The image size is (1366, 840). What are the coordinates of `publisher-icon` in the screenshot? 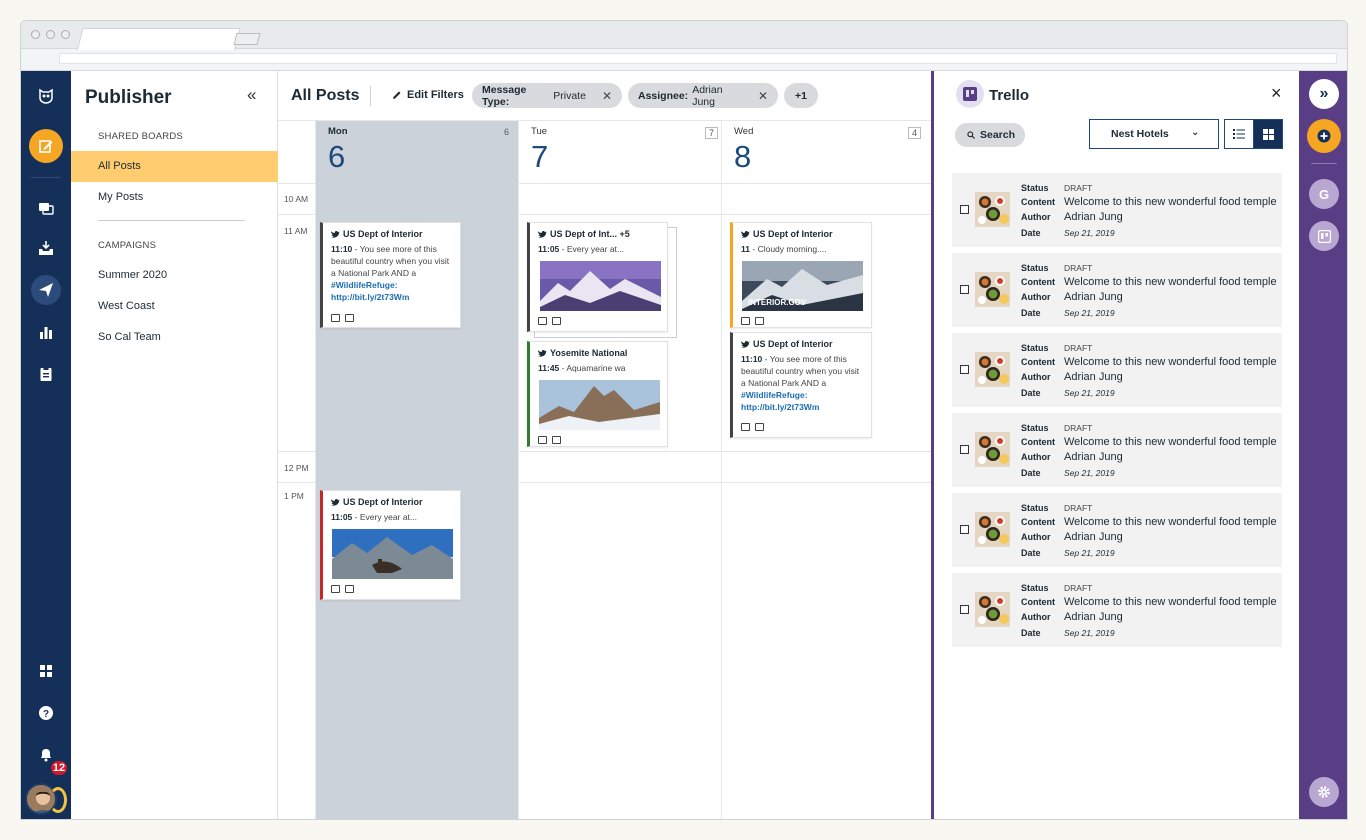 It's located at (46, 290).